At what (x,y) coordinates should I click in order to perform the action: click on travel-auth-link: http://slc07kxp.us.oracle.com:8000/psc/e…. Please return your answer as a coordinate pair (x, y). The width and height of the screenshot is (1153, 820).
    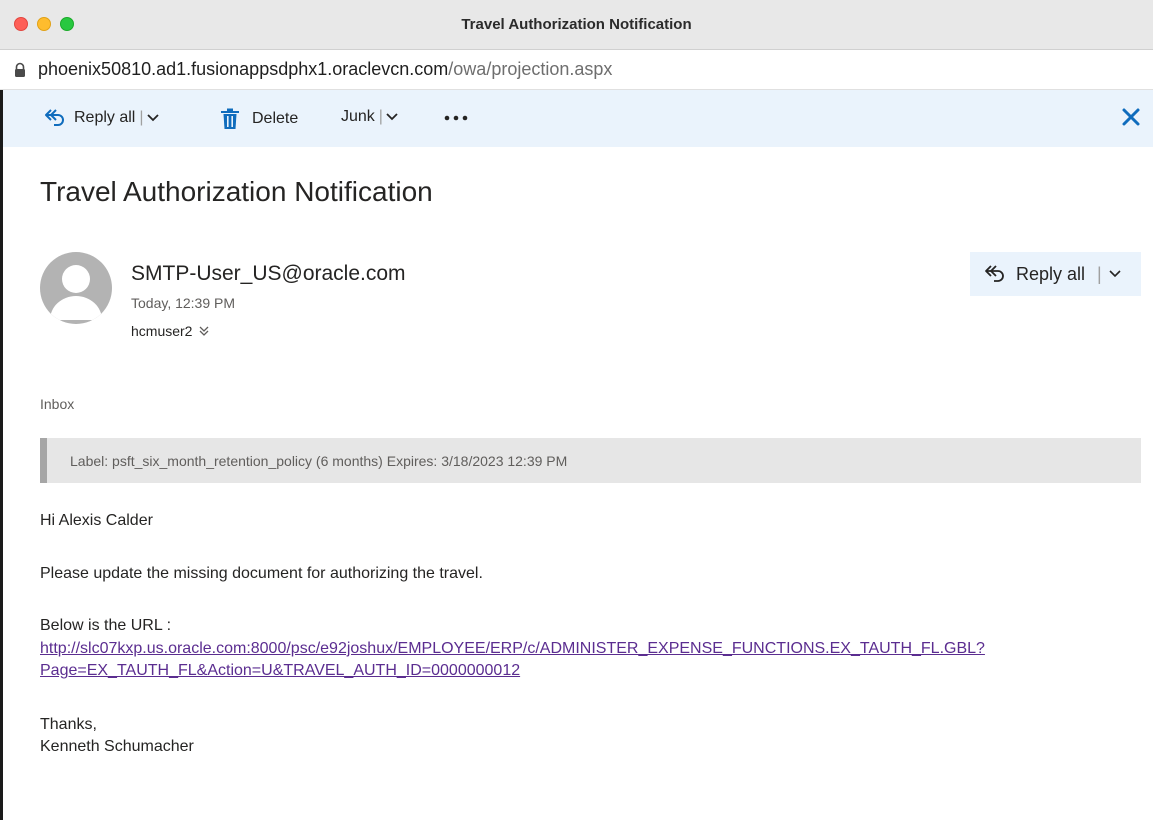
    Looking at the image, I should click on (580, 660).